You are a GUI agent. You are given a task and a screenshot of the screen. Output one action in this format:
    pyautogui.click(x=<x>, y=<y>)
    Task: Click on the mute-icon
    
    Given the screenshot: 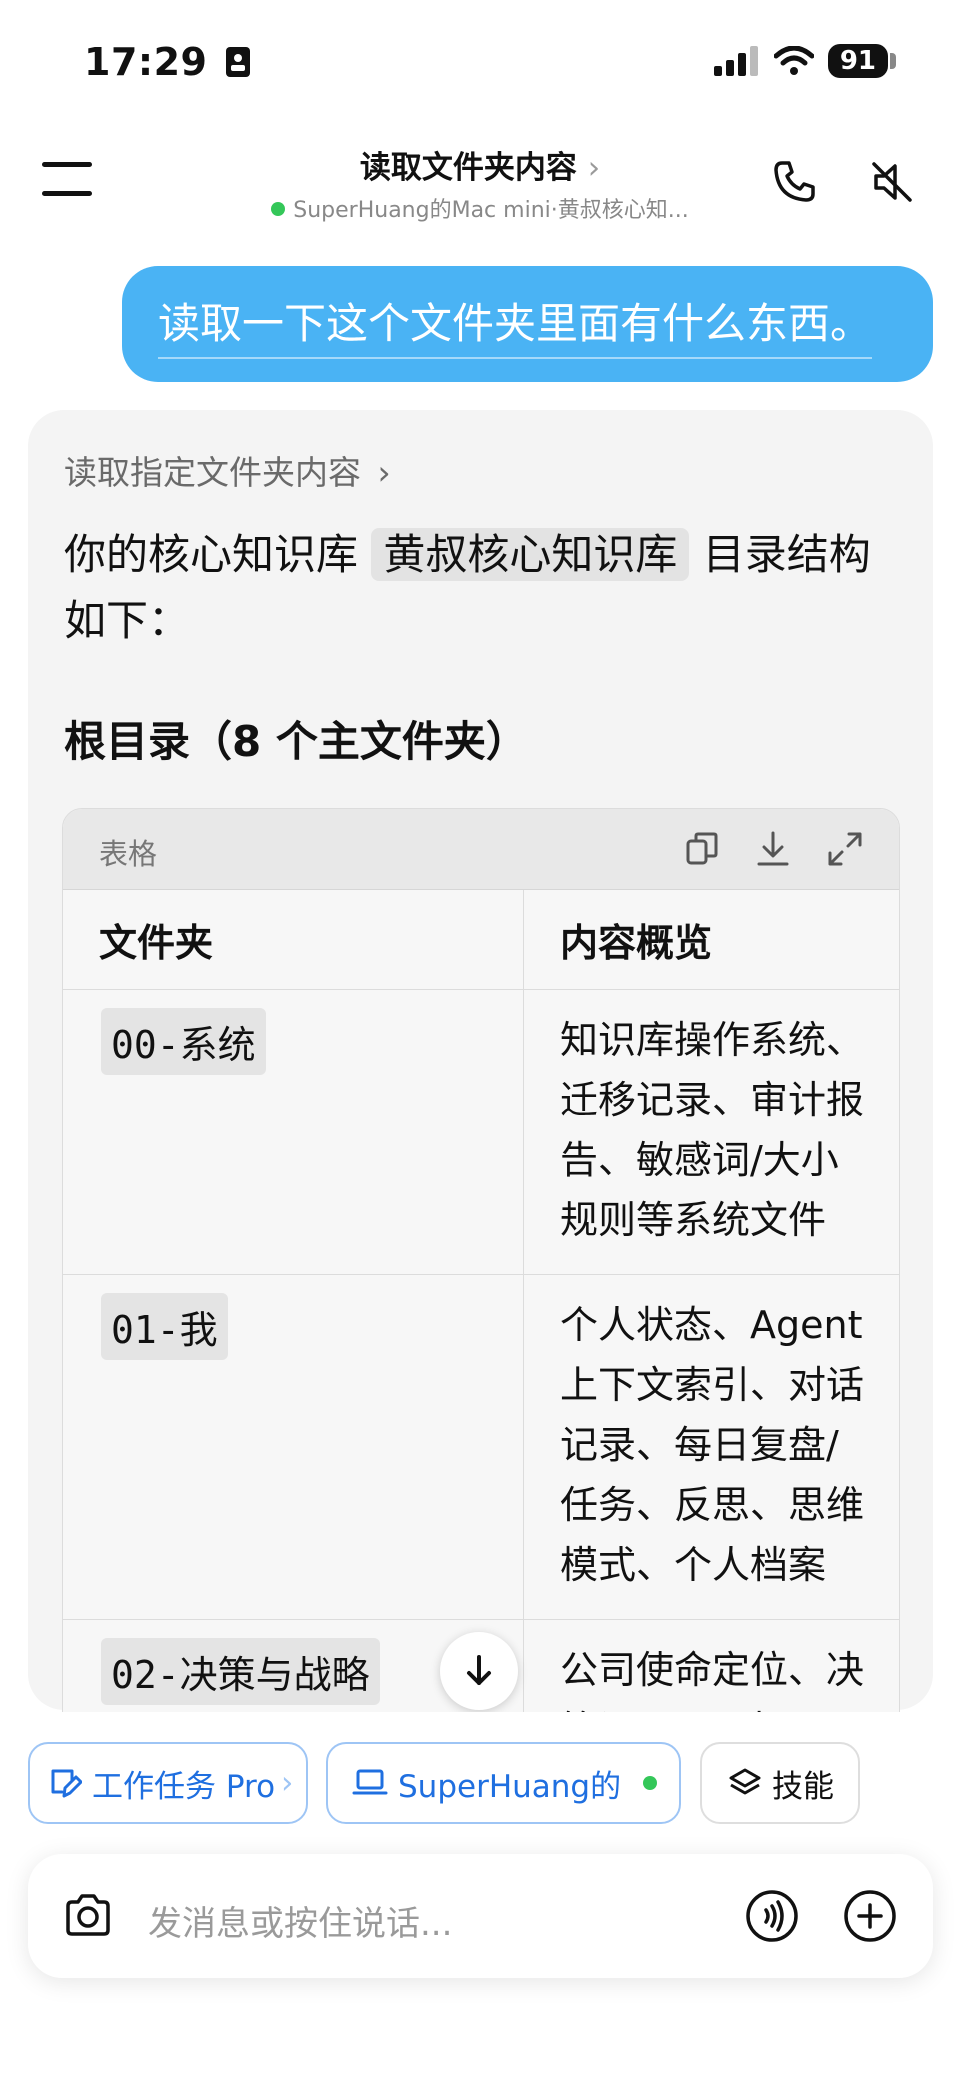 What is the action you would take?
    pyautogui.click(x=892, y=182)
    